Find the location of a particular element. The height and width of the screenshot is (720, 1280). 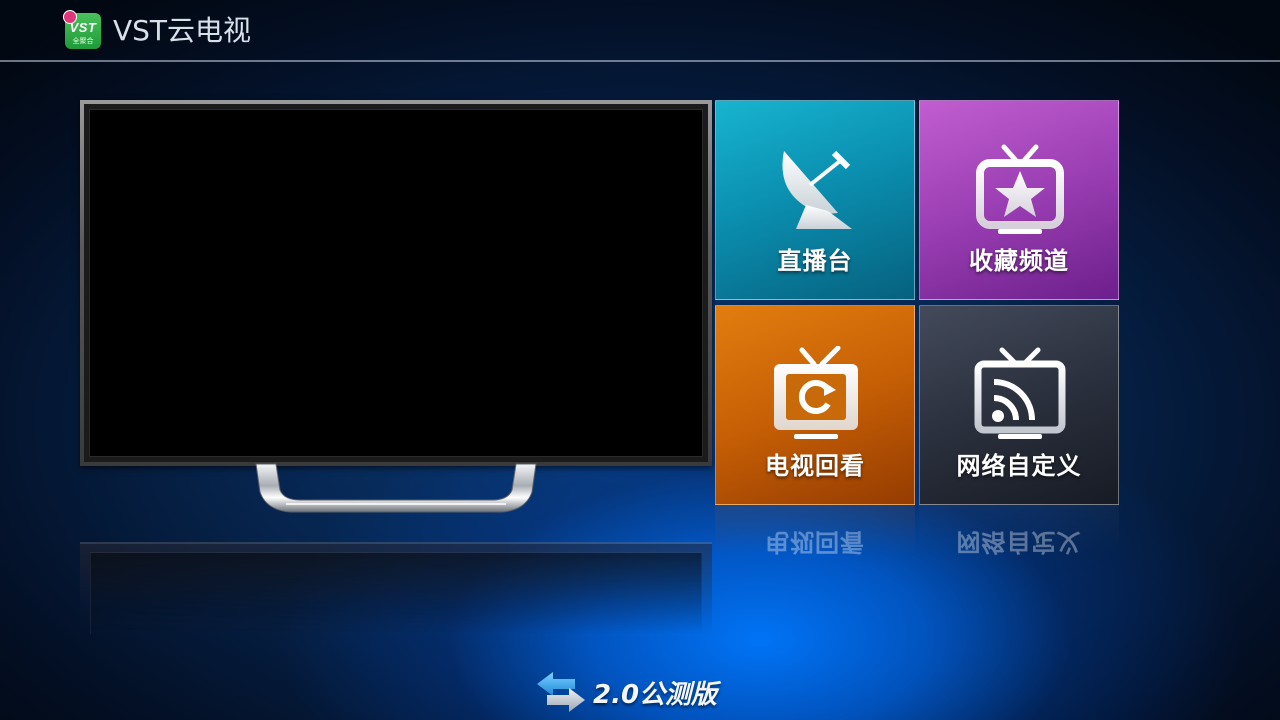

top-bar: VST 全聚合 VST云电视 is located at coordinates (640, 31).